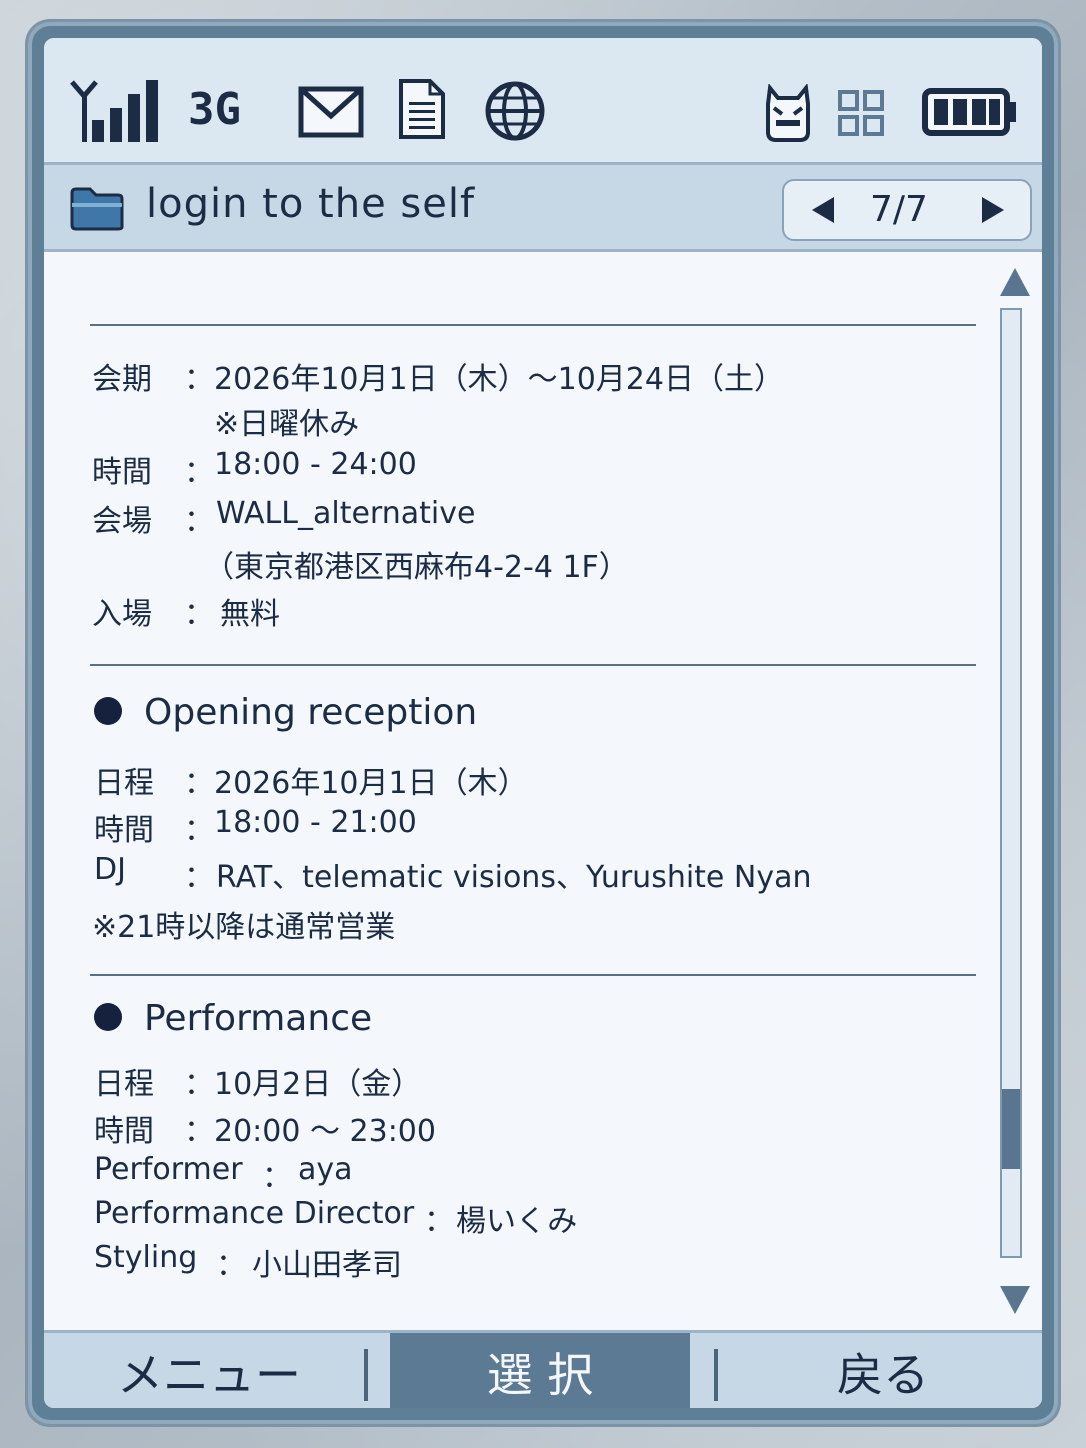 This screenshot has width=1086, height=1448. What do you see at coordinates (861, 113) in the screenshot?
I see `grid-icon` at bounding box center [861, 113].